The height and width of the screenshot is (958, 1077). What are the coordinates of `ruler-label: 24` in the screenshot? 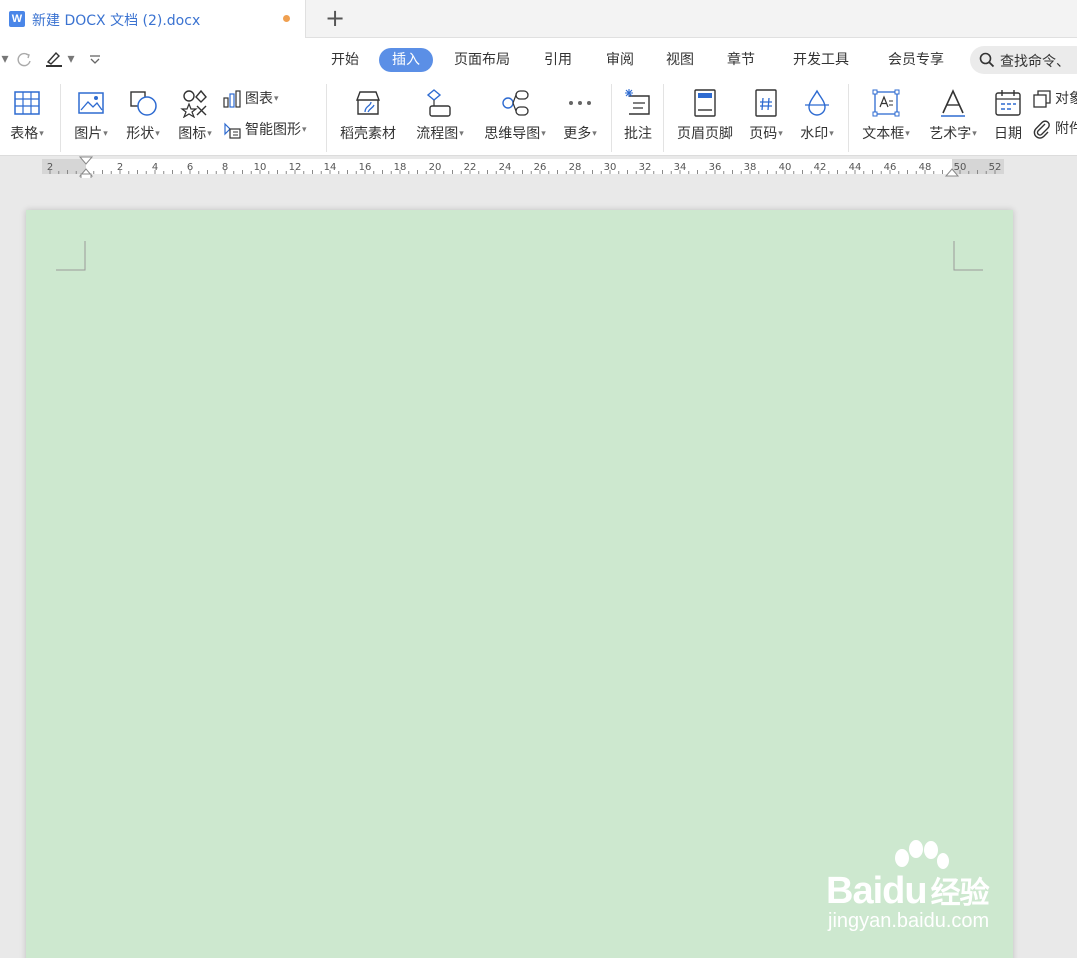 It's located at (505, 167).